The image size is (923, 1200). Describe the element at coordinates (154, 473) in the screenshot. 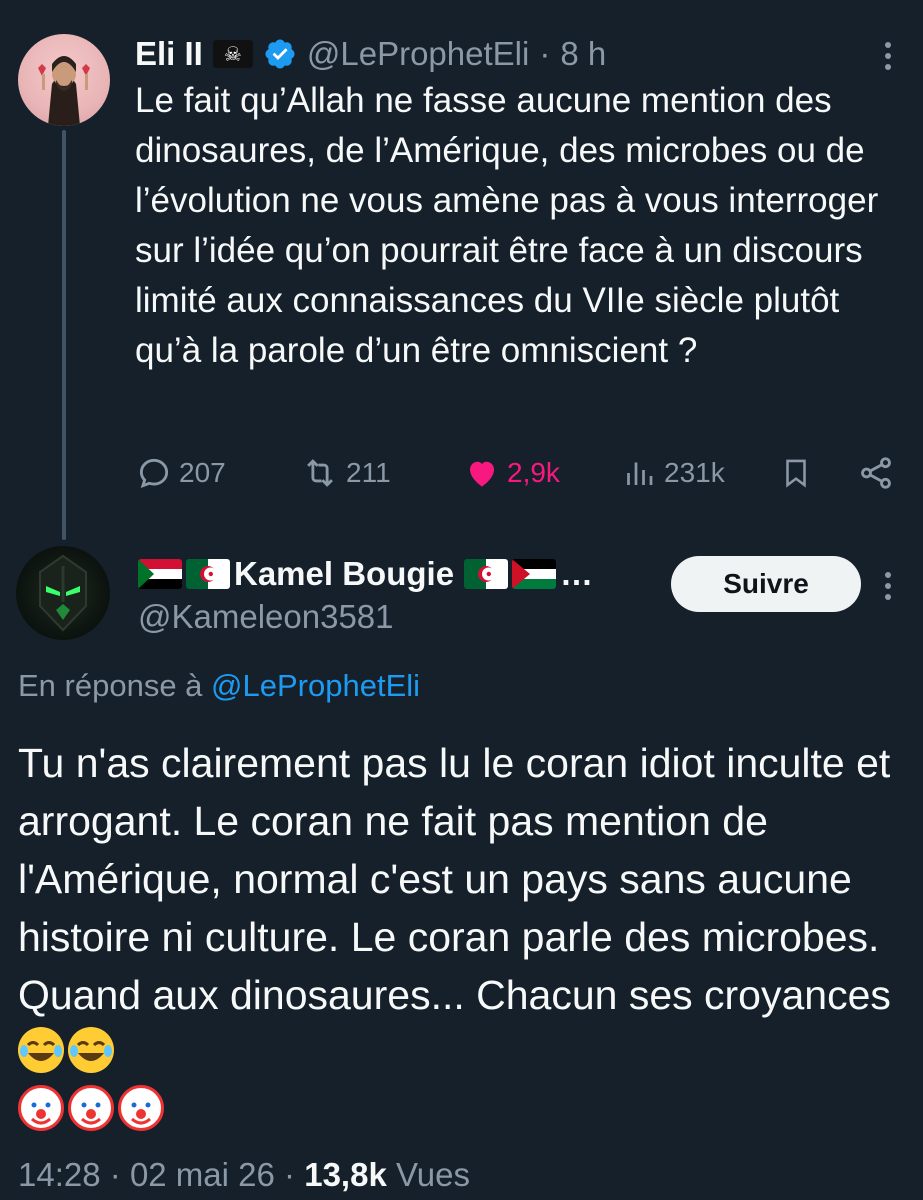

I see `reply-icon` at that location.